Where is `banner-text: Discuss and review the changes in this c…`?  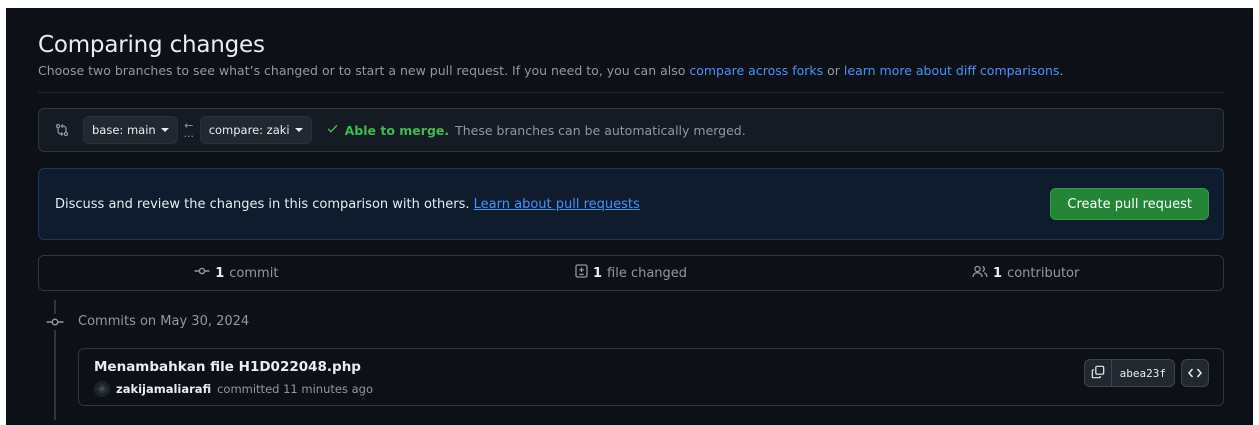
banner-text: Discuss and review the changes in this c… is located at coordinates (347, 204).